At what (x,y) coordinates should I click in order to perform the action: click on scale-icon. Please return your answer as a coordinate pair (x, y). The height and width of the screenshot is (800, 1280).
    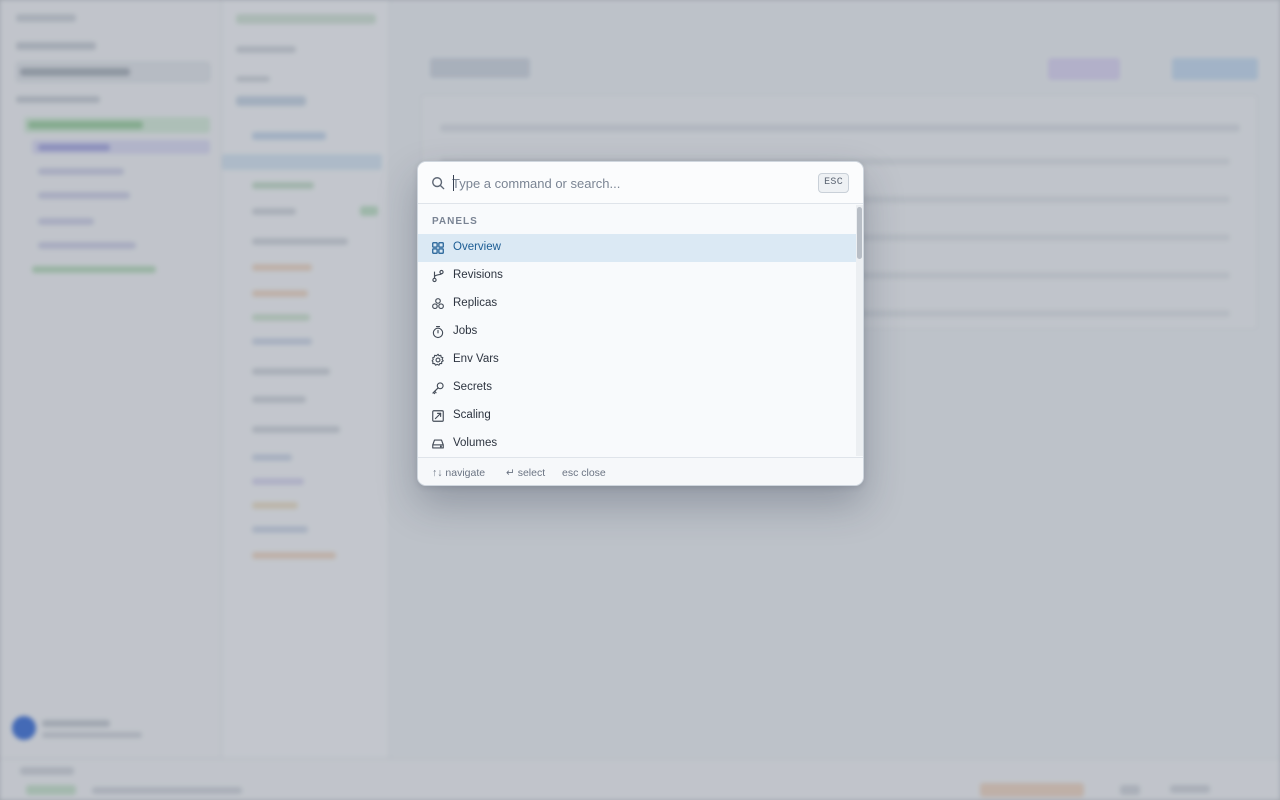
    Looking at the image, I should click on (438, 416).